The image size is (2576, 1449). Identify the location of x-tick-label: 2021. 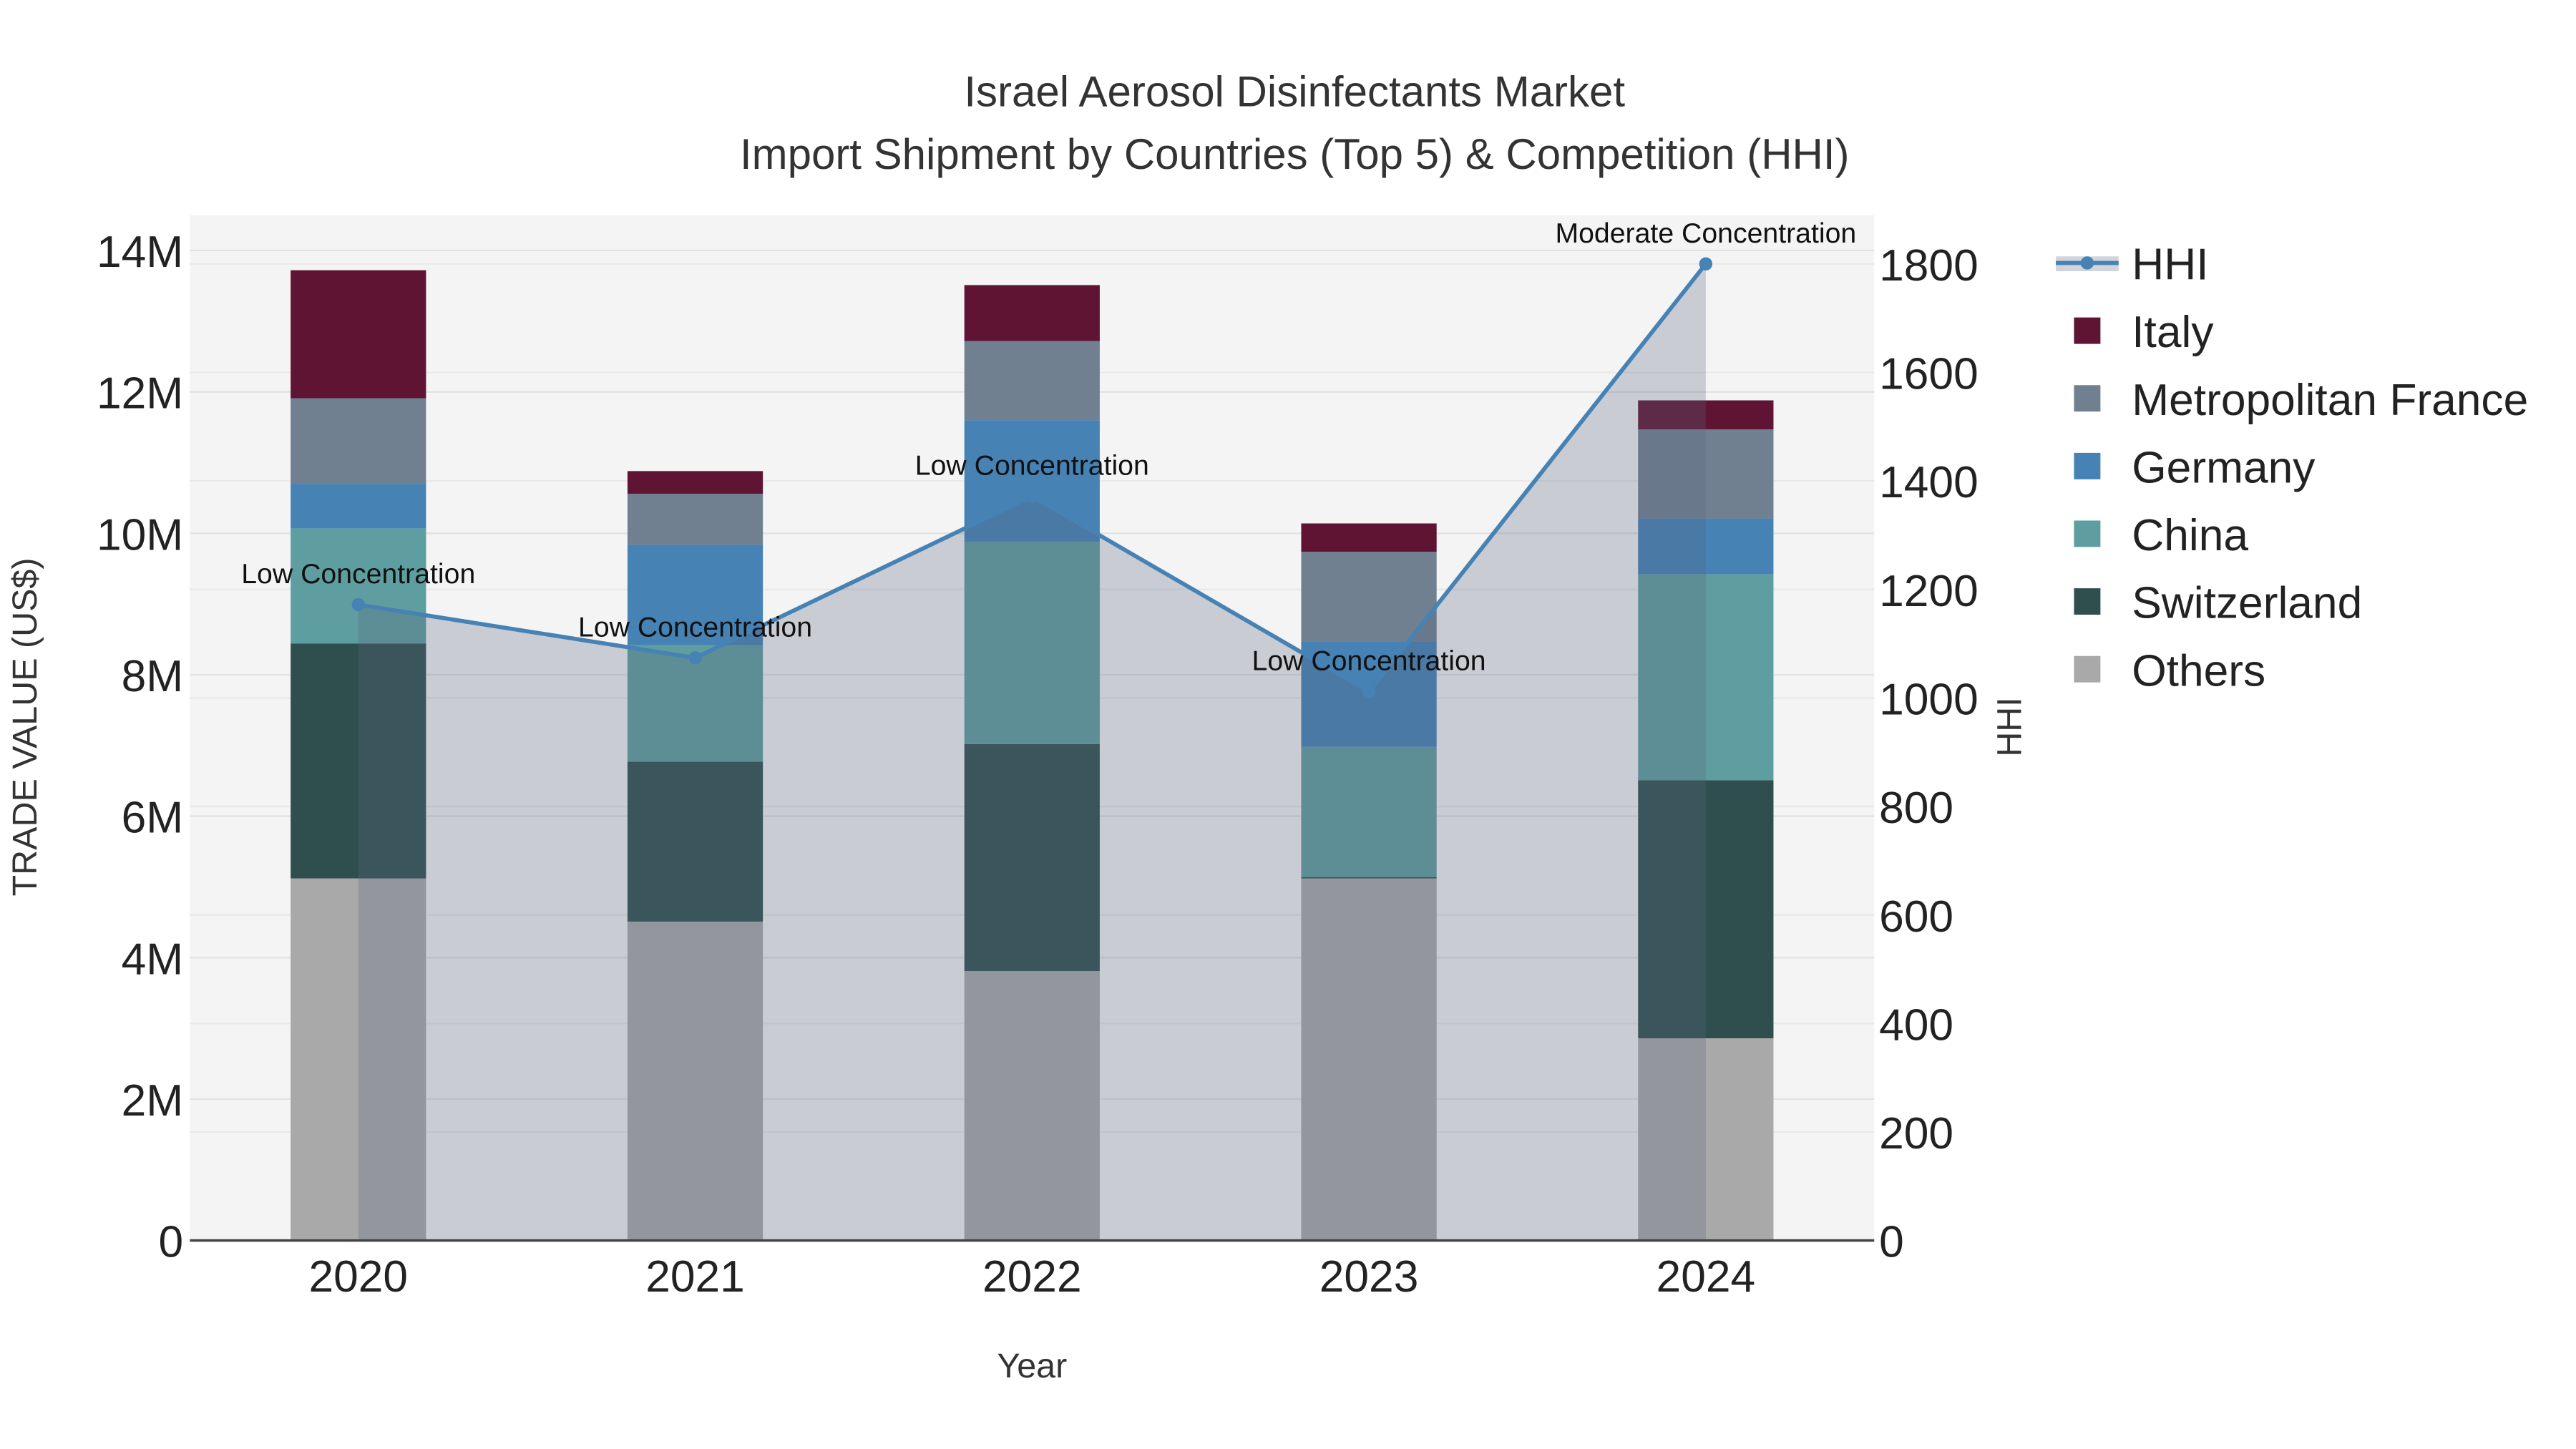
(695, 1277).